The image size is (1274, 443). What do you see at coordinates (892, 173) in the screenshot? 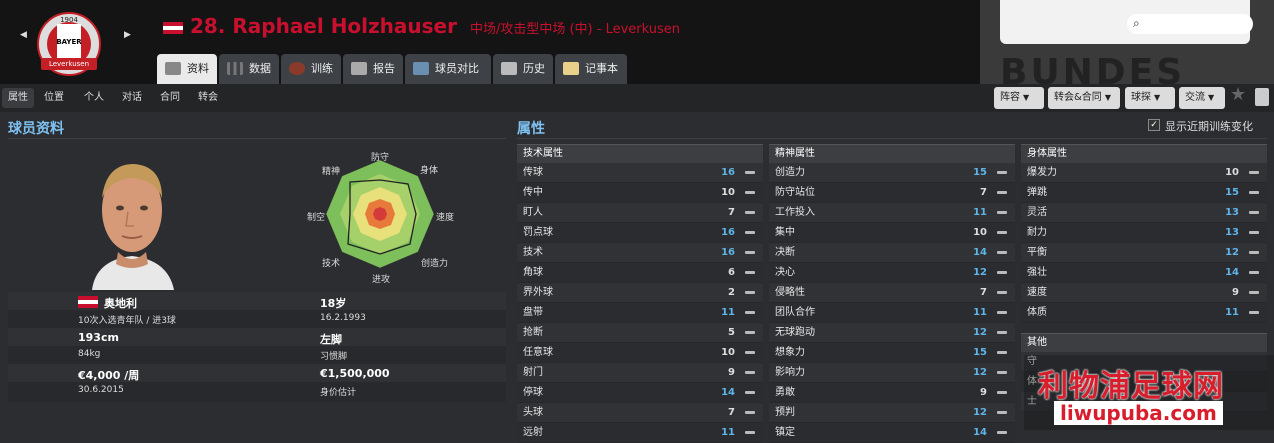
I see `attribute-row: 创造力 15` at bounding box center [892, 173].